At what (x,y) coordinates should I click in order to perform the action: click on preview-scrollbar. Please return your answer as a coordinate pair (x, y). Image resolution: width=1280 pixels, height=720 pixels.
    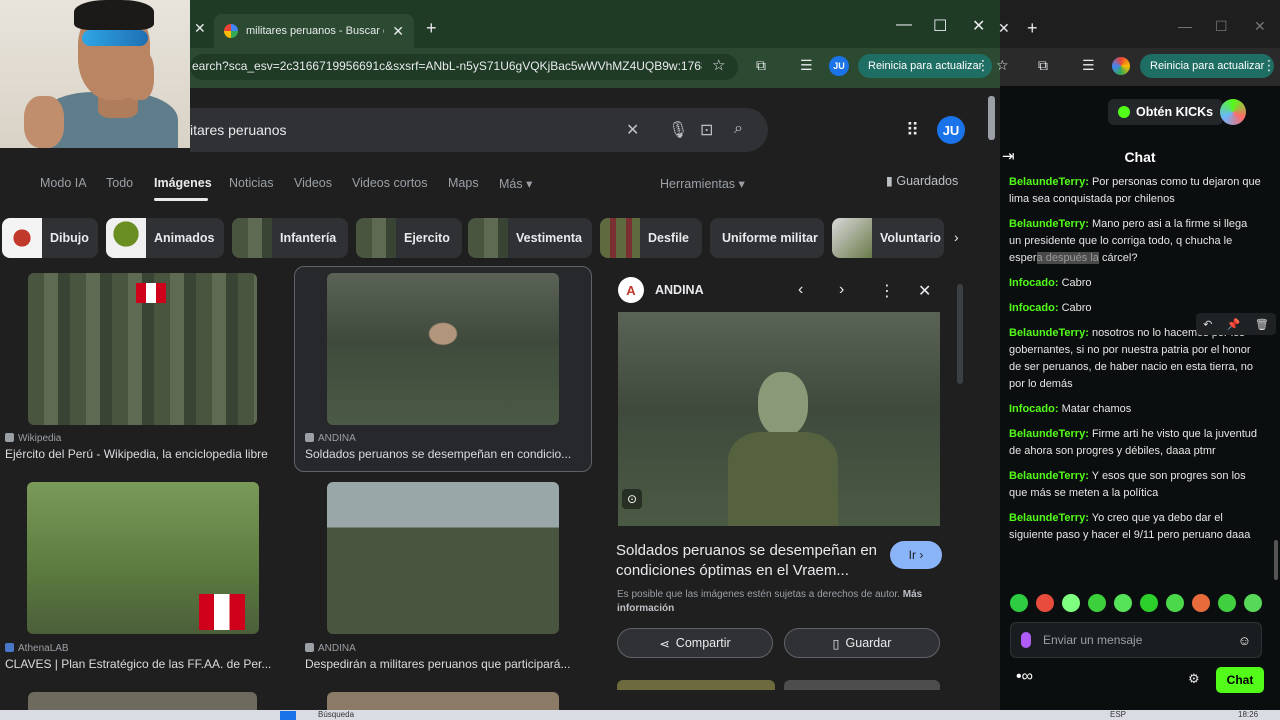
    Looking at the image, I should click on (960, 334).